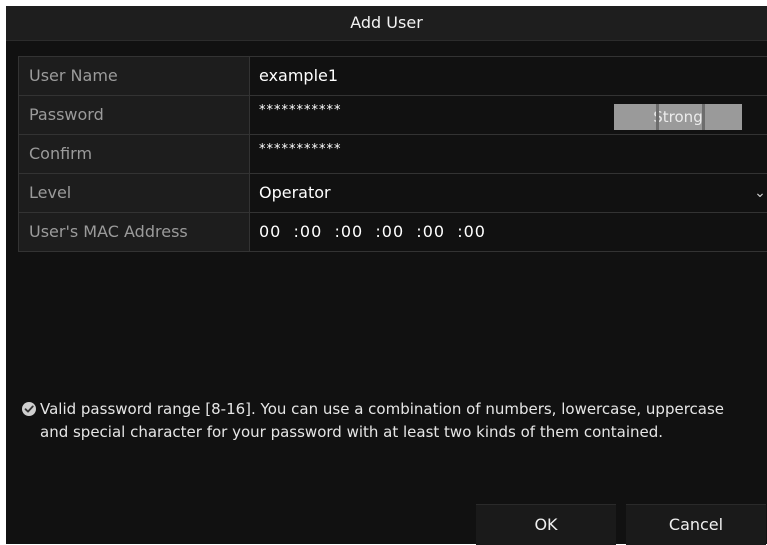 This screenshot has width=767, height=545. What do you see at coordinates (386, 23) in the screenshot?
I see `dialog-title: Add User` at bounding box center [386, 23].